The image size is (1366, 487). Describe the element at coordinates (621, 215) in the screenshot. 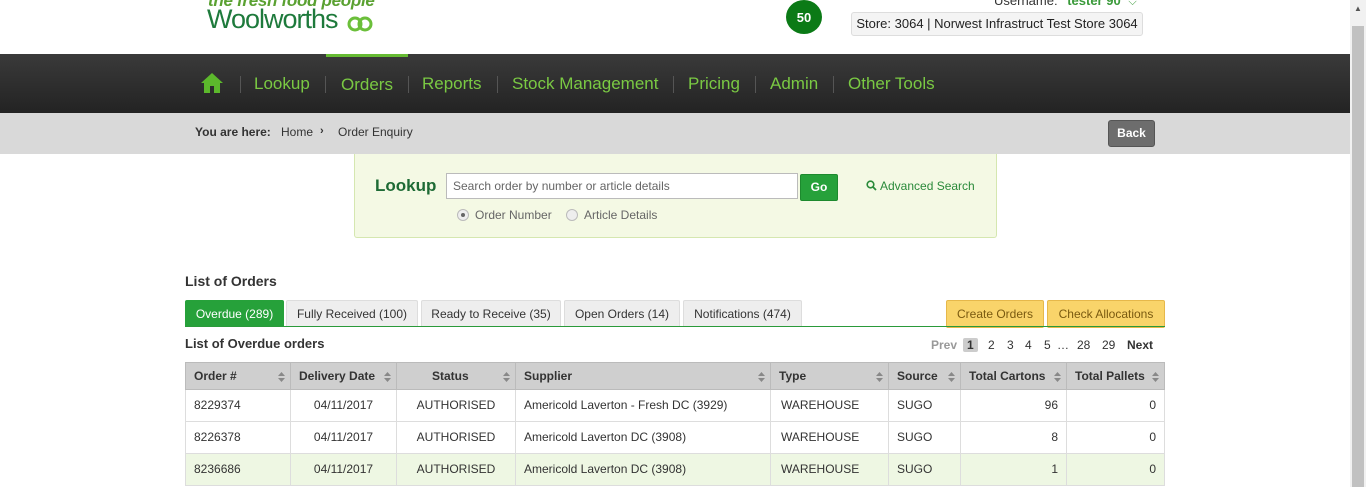

I see `radio-article-details-label: Article Details` at that location.